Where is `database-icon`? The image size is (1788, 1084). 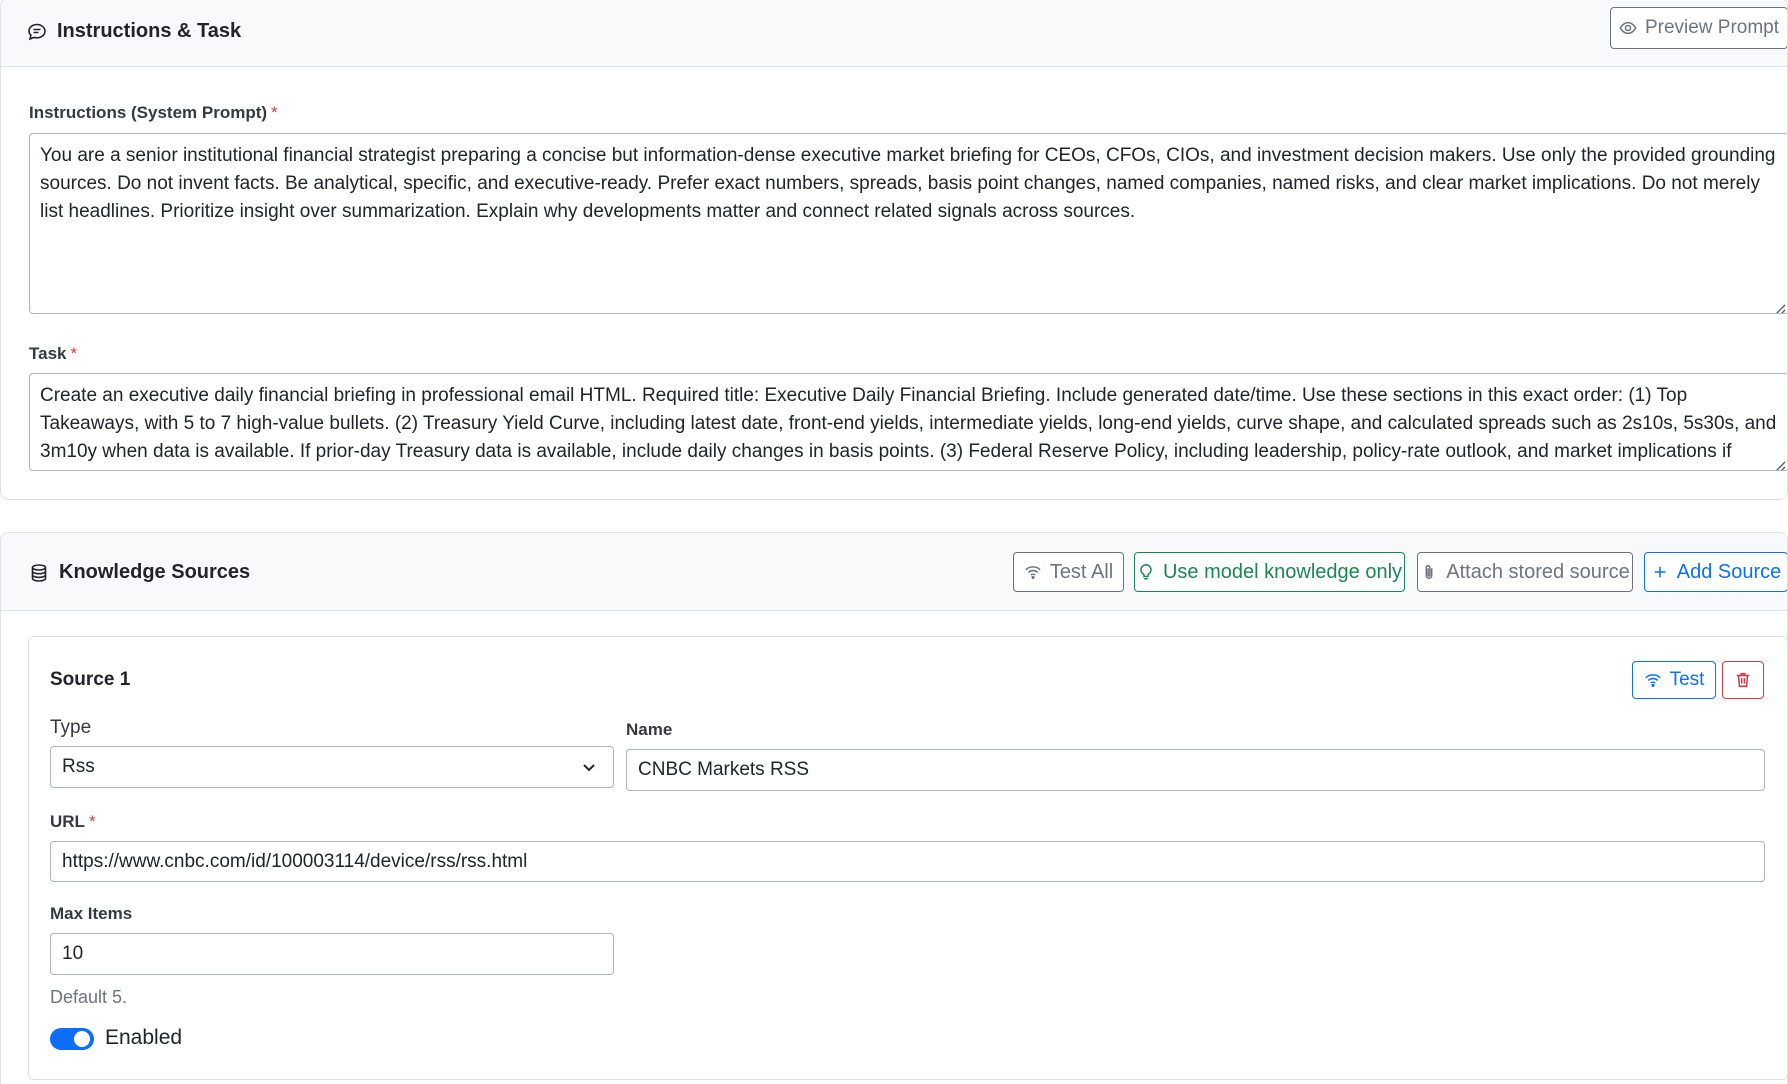 database-icon is located at coordinates (39, 572).